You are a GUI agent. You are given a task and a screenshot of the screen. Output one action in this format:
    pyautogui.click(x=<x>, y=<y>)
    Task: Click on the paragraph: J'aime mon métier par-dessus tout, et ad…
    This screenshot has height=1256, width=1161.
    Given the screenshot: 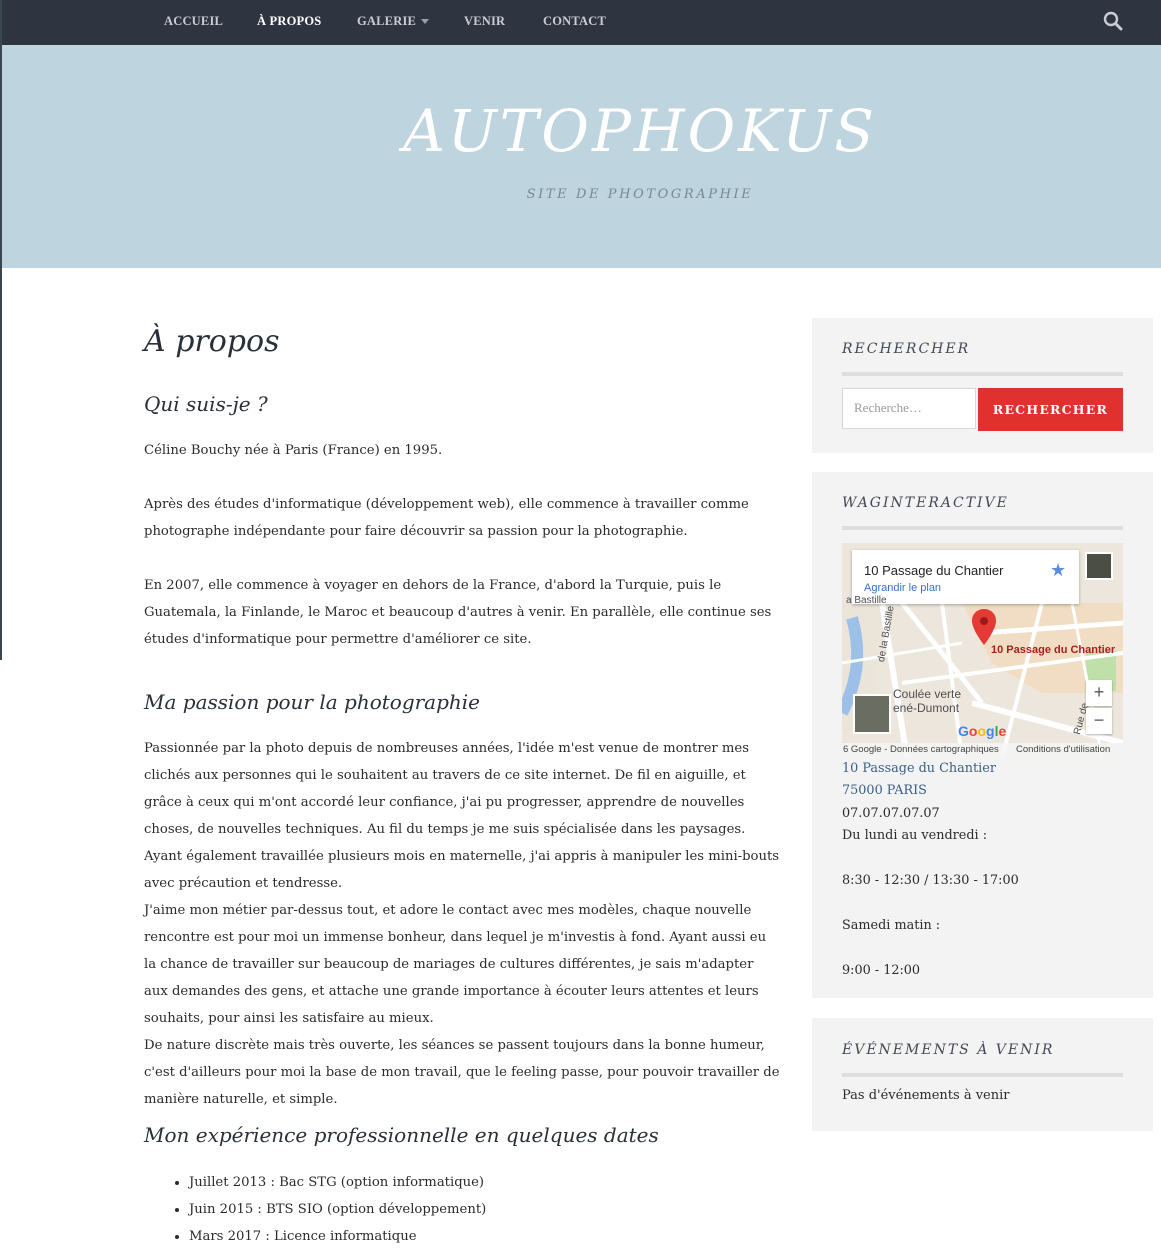 What is the action you would take?
    pyautogui.click(x=455, y=964)
    